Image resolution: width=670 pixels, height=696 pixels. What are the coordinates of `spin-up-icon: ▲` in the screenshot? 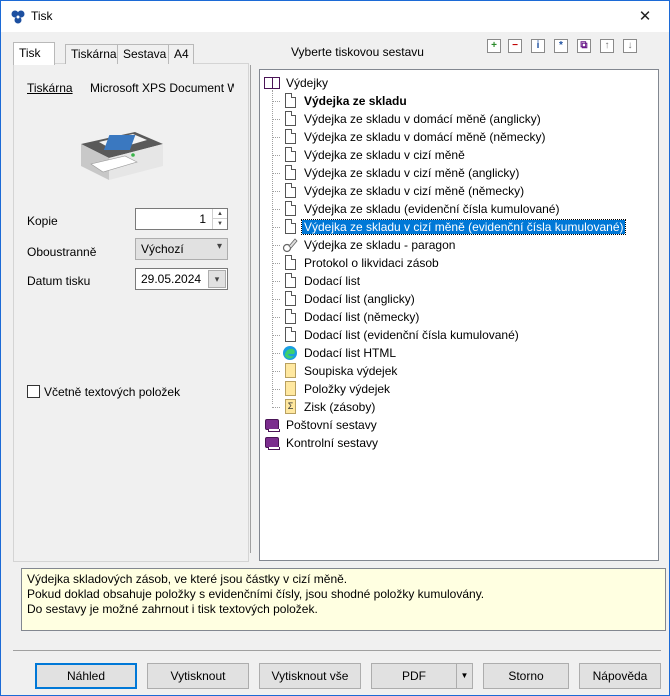 It's located at (220, 214).